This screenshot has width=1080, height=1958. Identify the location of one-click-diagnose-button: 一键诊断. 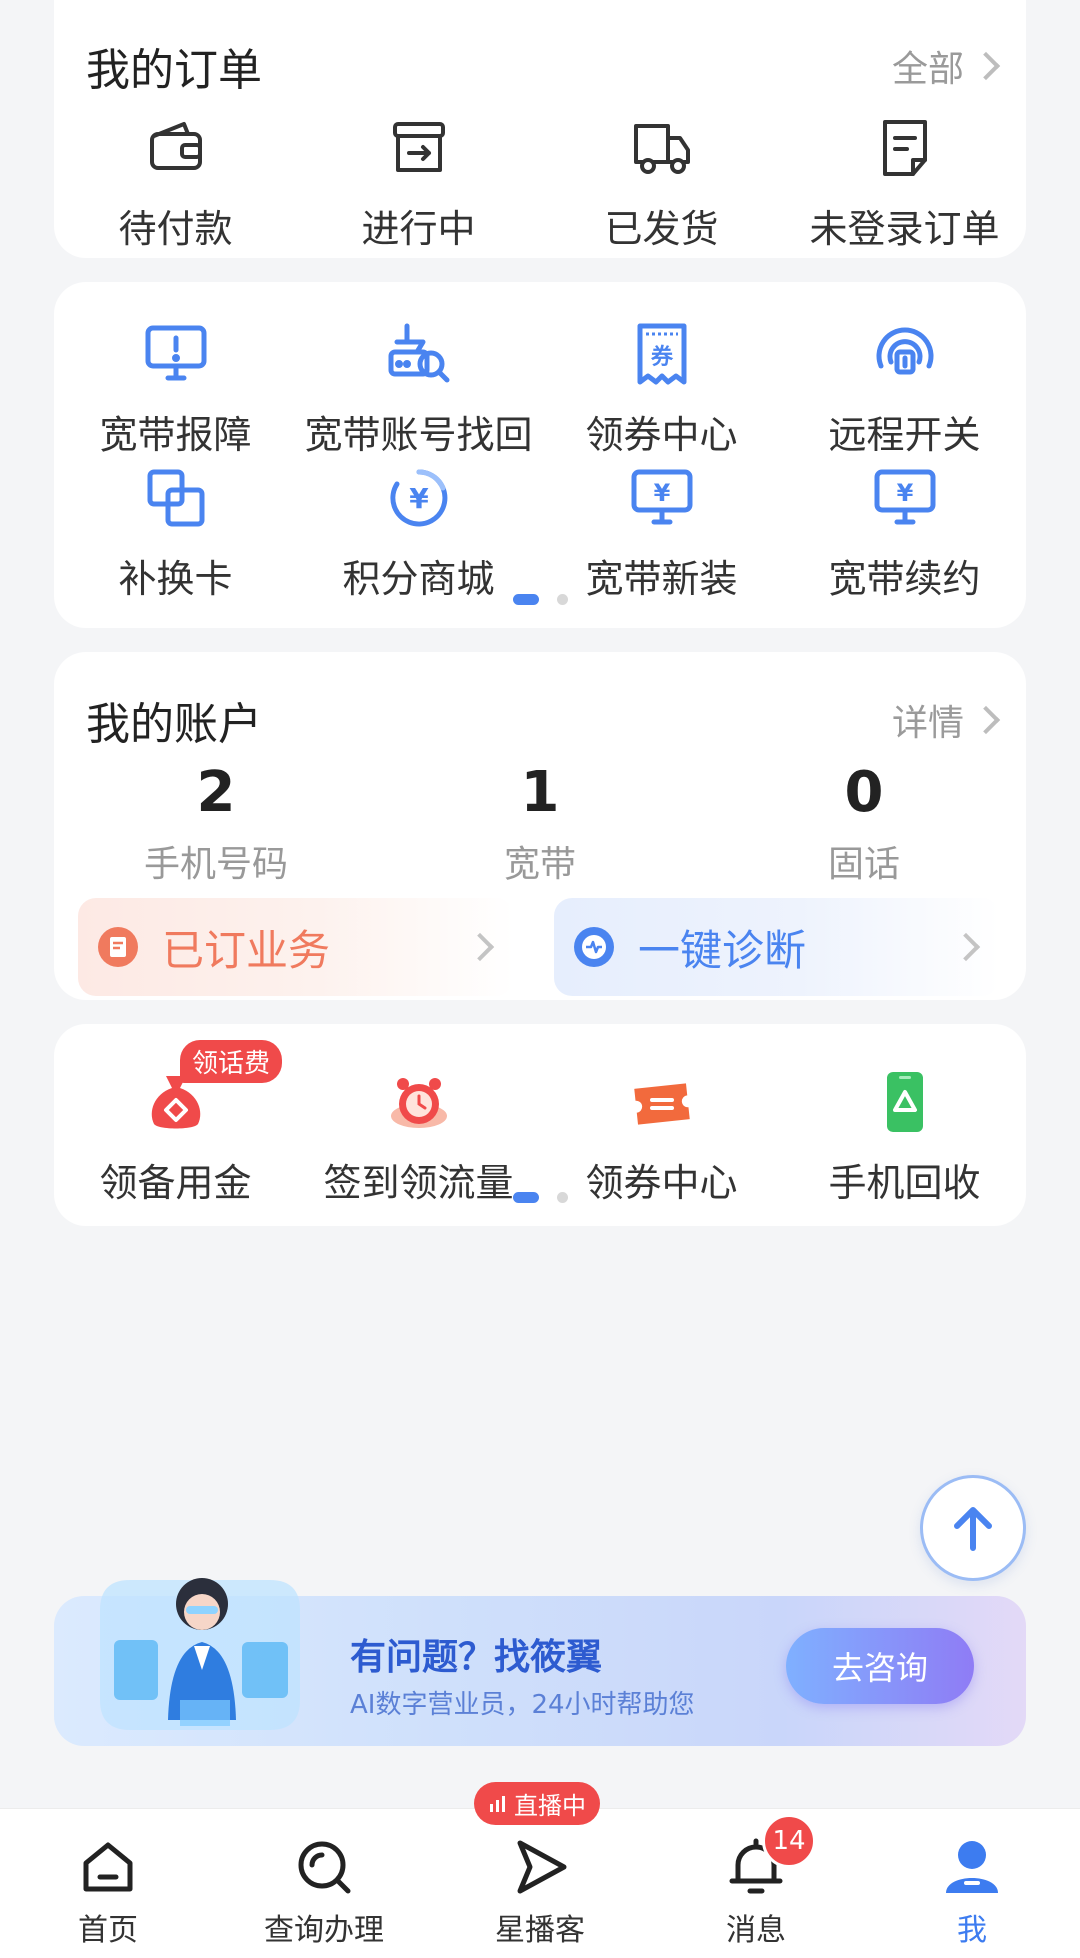
(777, 947).